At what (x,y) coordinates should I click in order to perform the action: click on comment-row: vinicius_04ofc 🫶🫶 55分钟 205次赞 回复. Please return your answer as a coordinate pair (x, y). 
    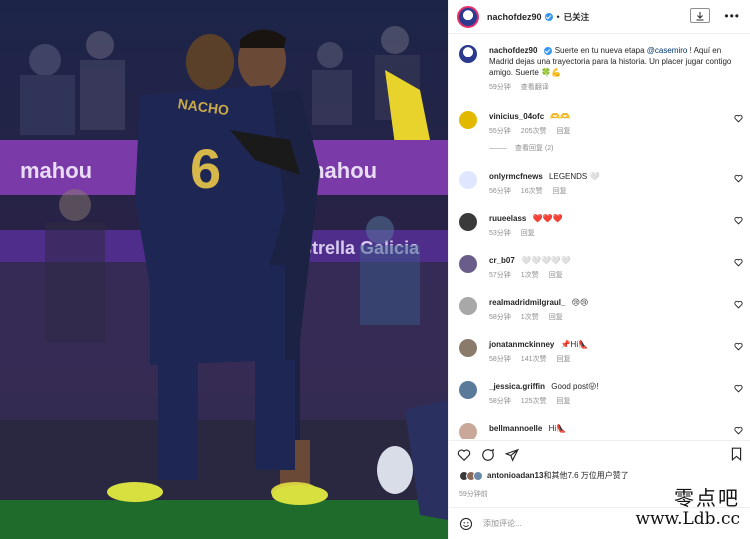
    Looking at the image, I should click on (599, 124).